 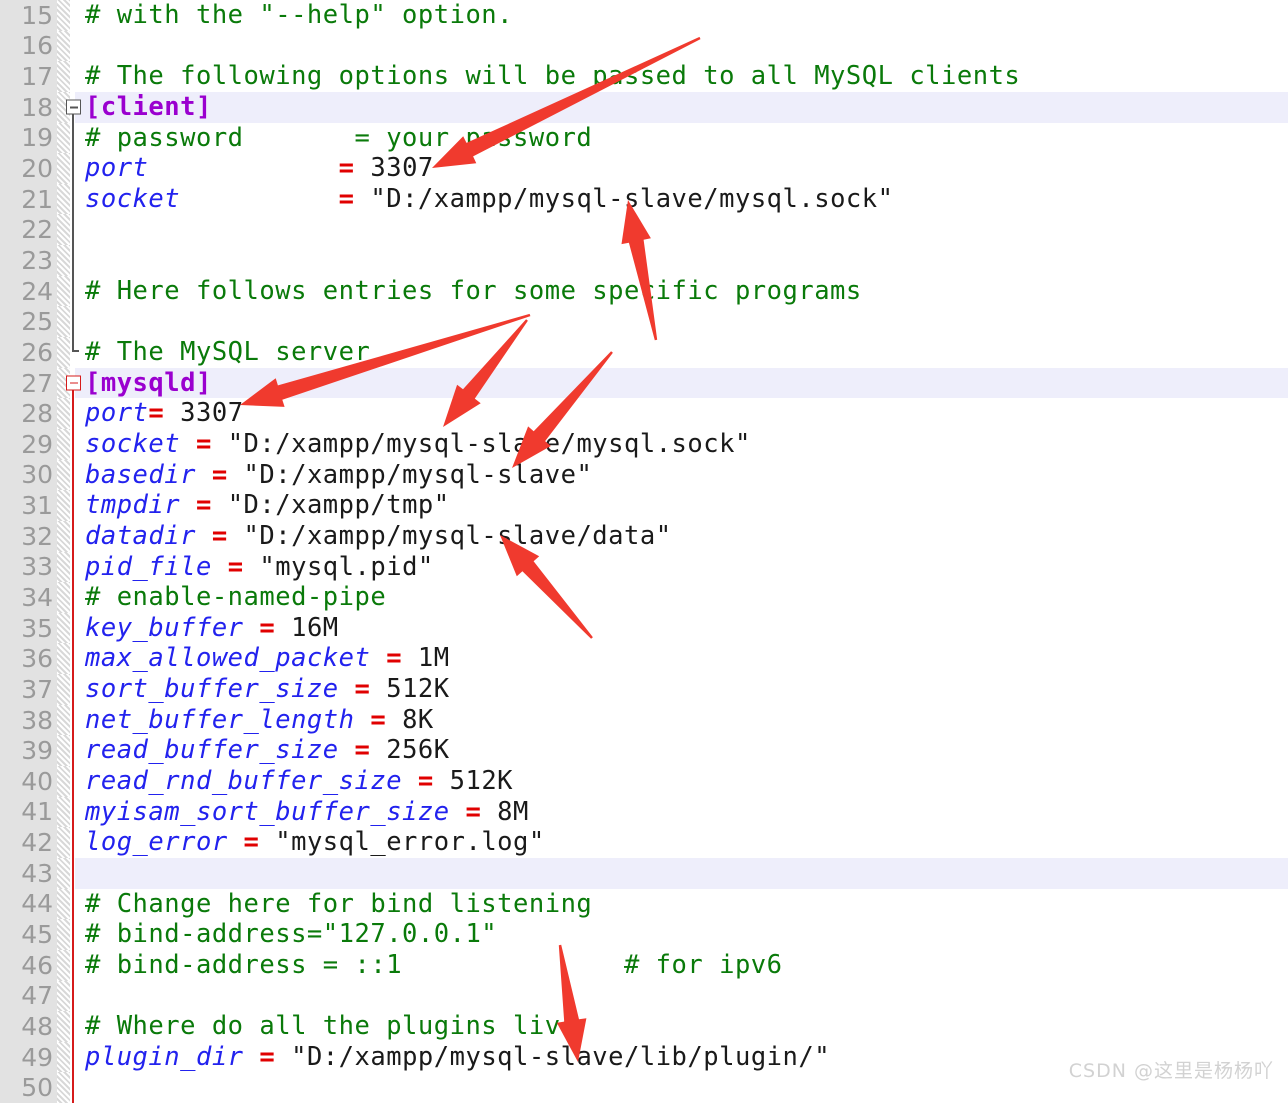 I want to click on code-line: 27 [mysqld], so click(x=644, y=383).